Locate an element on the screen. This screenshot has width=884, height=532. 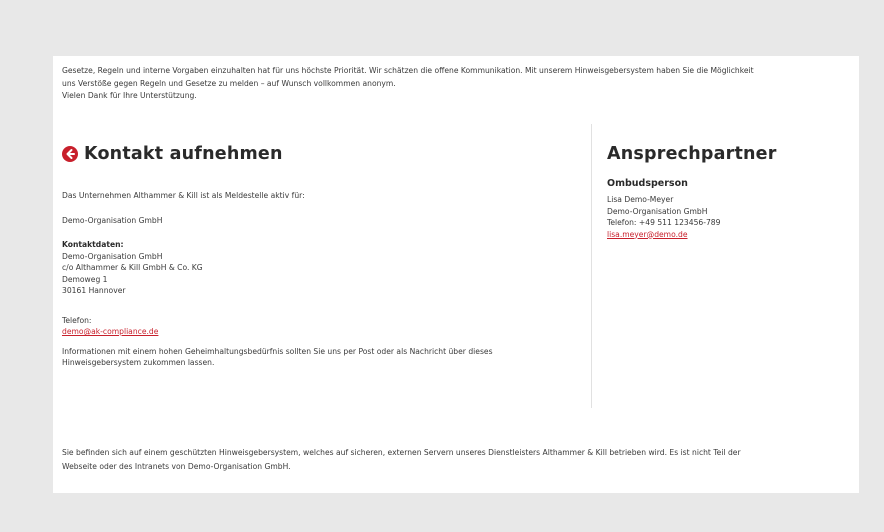
contact-details-label: Kontaktdaten: is located at coordinates (93, 244).